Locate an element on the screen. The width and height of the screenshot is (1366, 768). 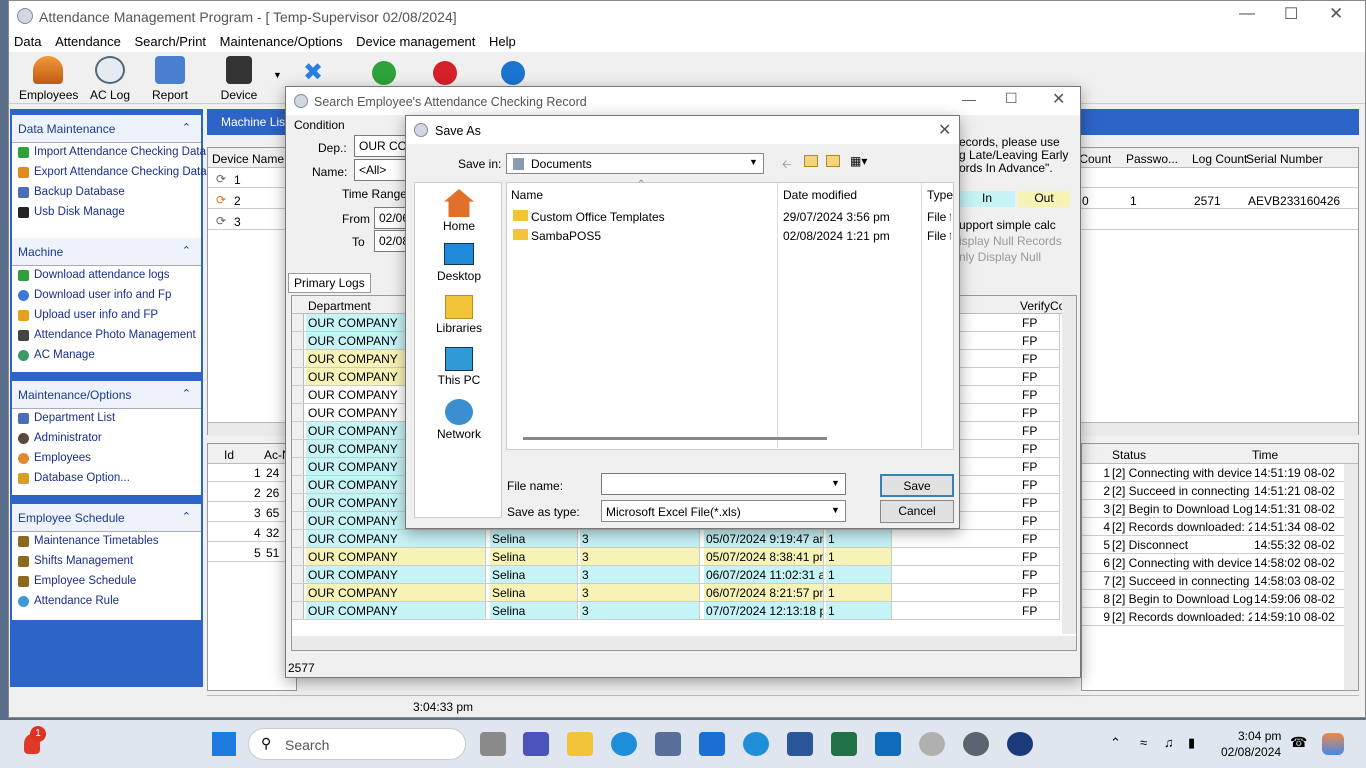
bell-icon: ☎ is located at coordinates (1298, 742).